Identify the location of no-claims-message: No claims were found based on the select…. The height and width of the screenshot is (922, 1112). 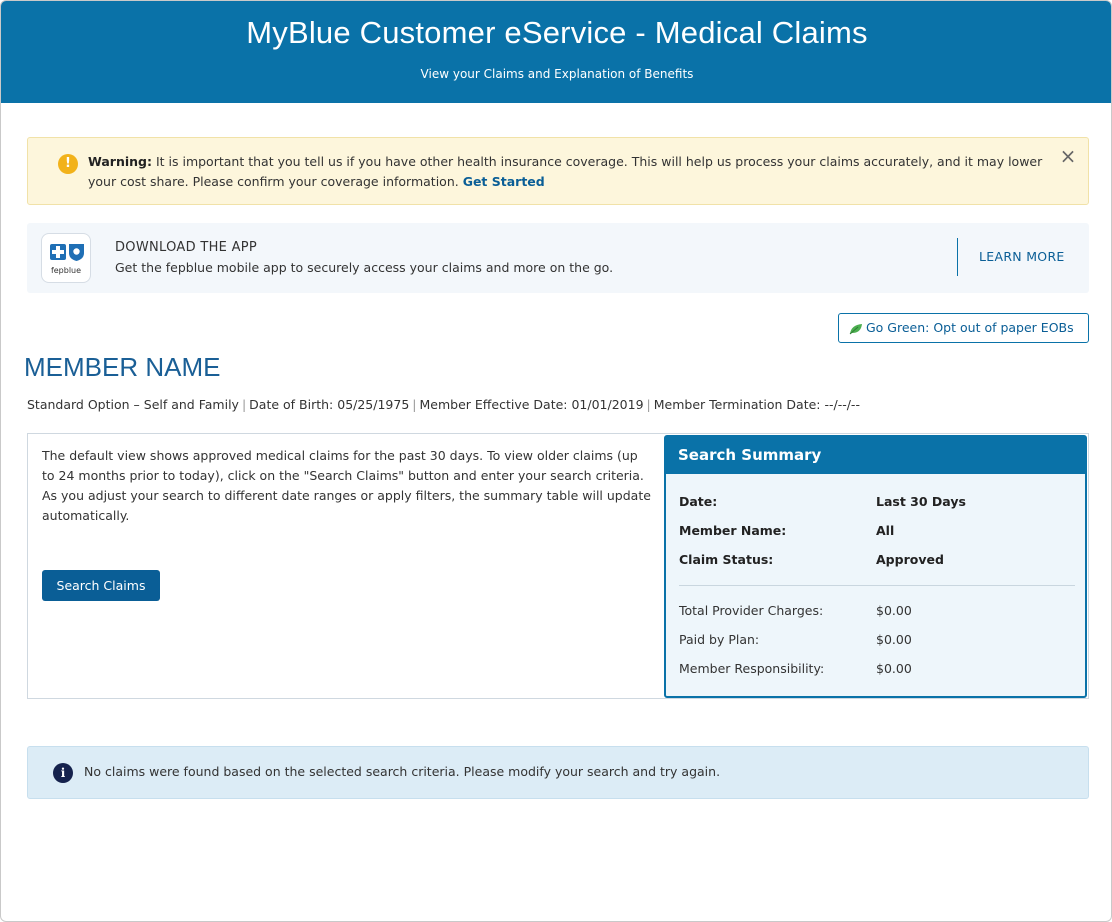
(402, 771).